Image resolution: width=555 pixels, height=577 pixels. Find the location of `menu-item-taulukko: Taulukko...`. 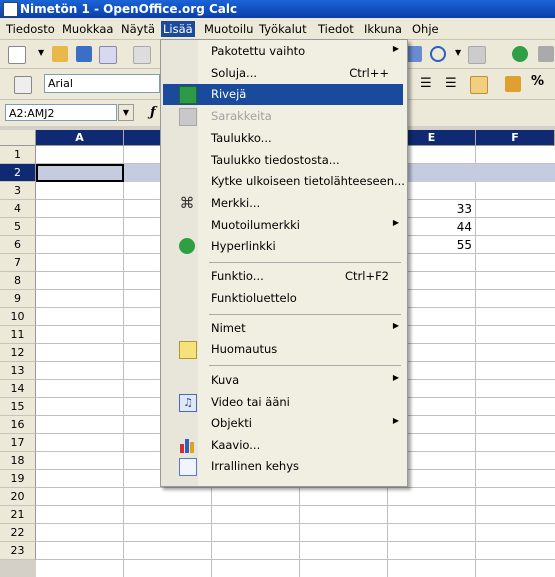

menu-item-taulukko: Taulukko... is located at coordinates (283, 138).